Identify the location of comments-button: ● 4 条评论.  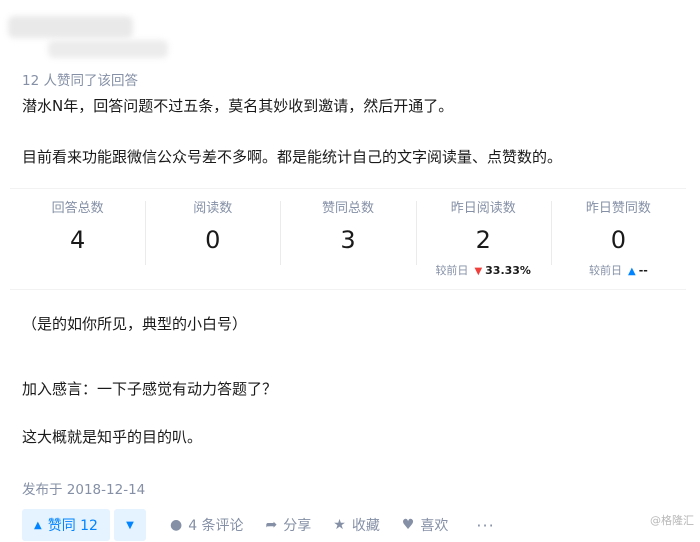
(207, 525).